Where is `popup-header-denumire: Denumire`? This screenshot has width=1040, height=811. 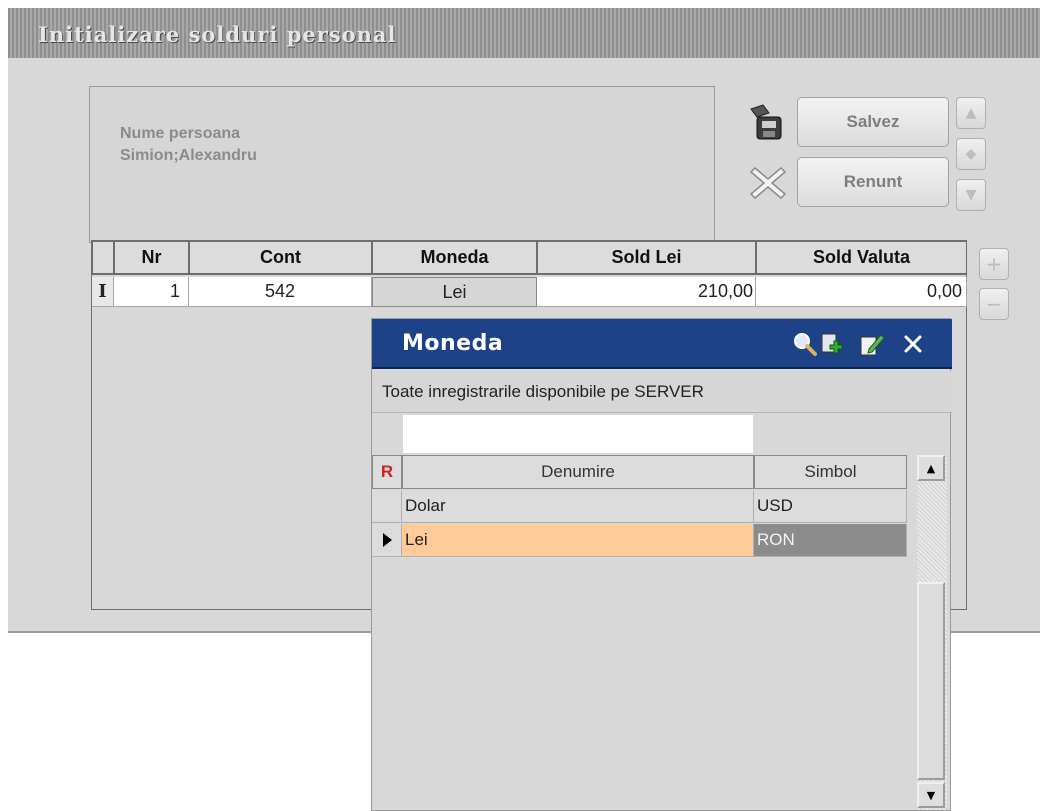
popup-header-denumire: Denumire is located at coordinates (578, 472).